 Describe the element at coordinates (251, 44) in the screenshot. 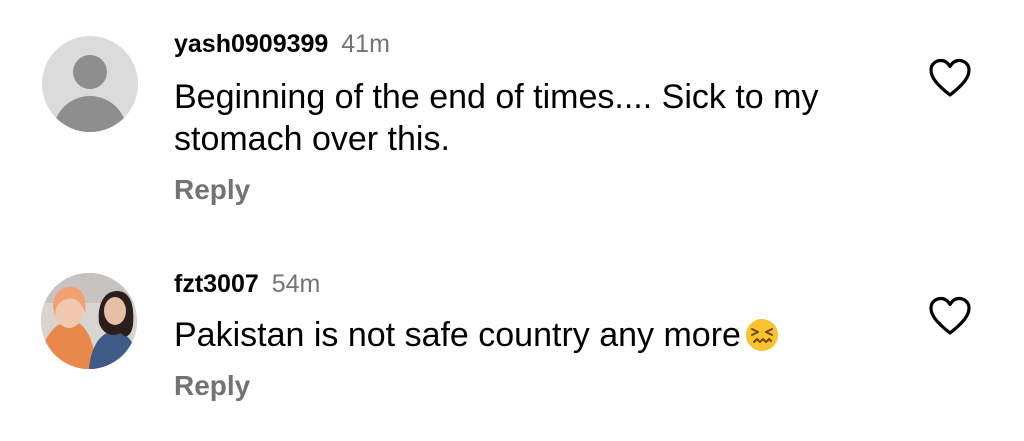

I see `username: yash0909399` at that location.